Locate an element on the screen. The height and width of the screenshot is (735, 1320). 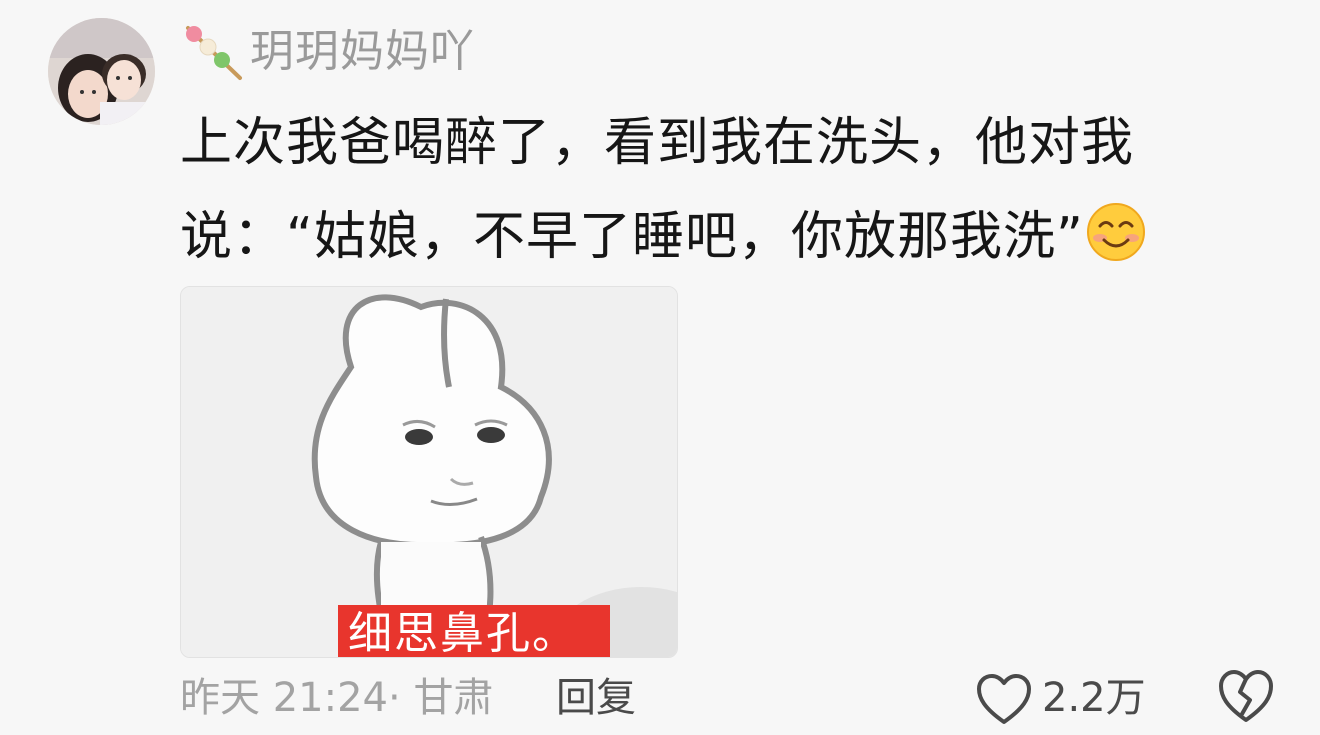
comment-line-2-text: 说：“姑娘，不早了睡吧，你放那我洗” is located at coordinates (632, 237).